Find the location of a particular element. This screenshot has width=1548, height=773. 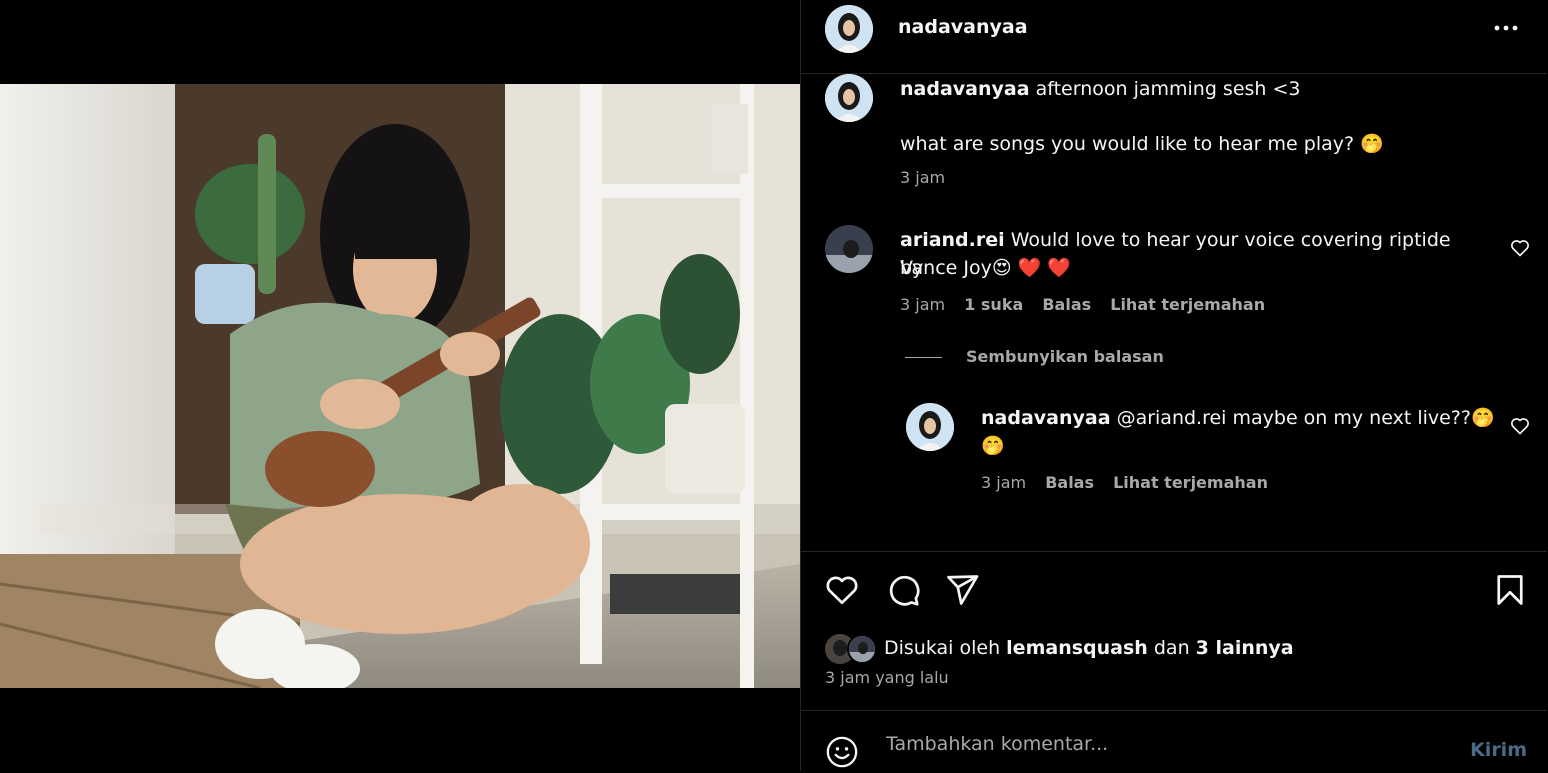

post-actions-bar is located at coordinates (1174, 551).